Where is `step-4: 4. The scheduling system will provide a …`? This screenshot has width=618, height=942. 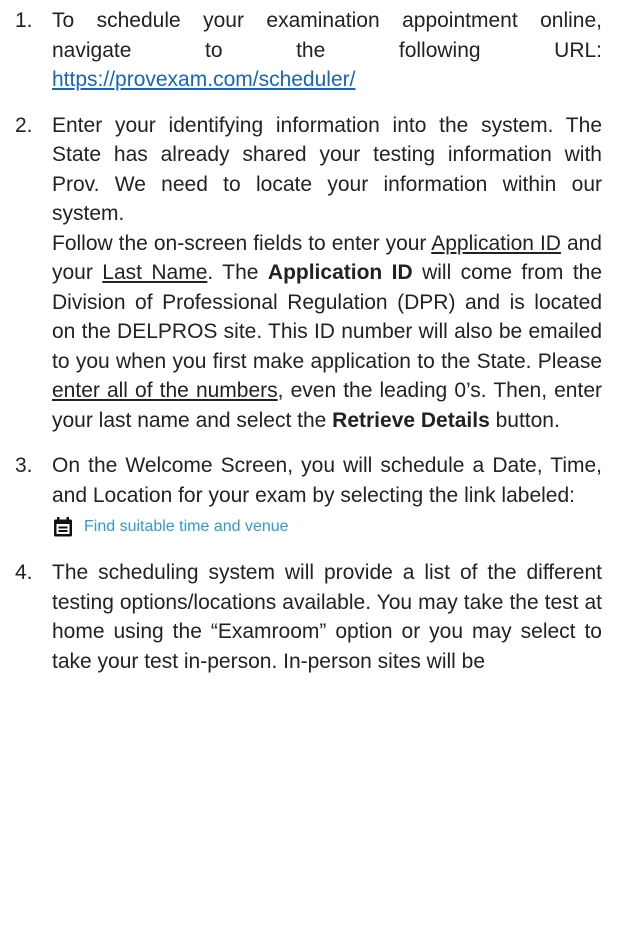
step-4: 4. The scheduling system will provide a … is located at coordinates (309, 617).